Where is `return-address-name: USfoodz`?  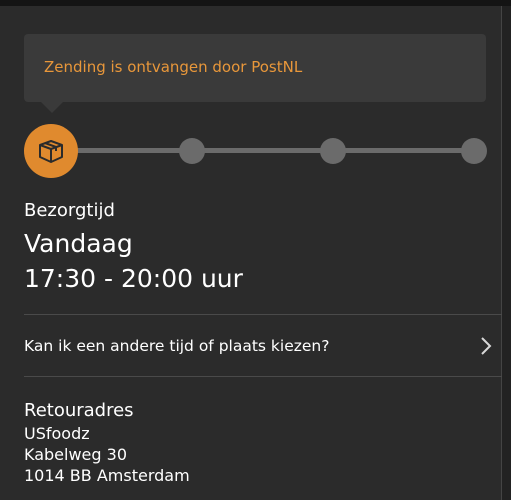 return-address-name: USfoodz is located at coordinates (57, 433).